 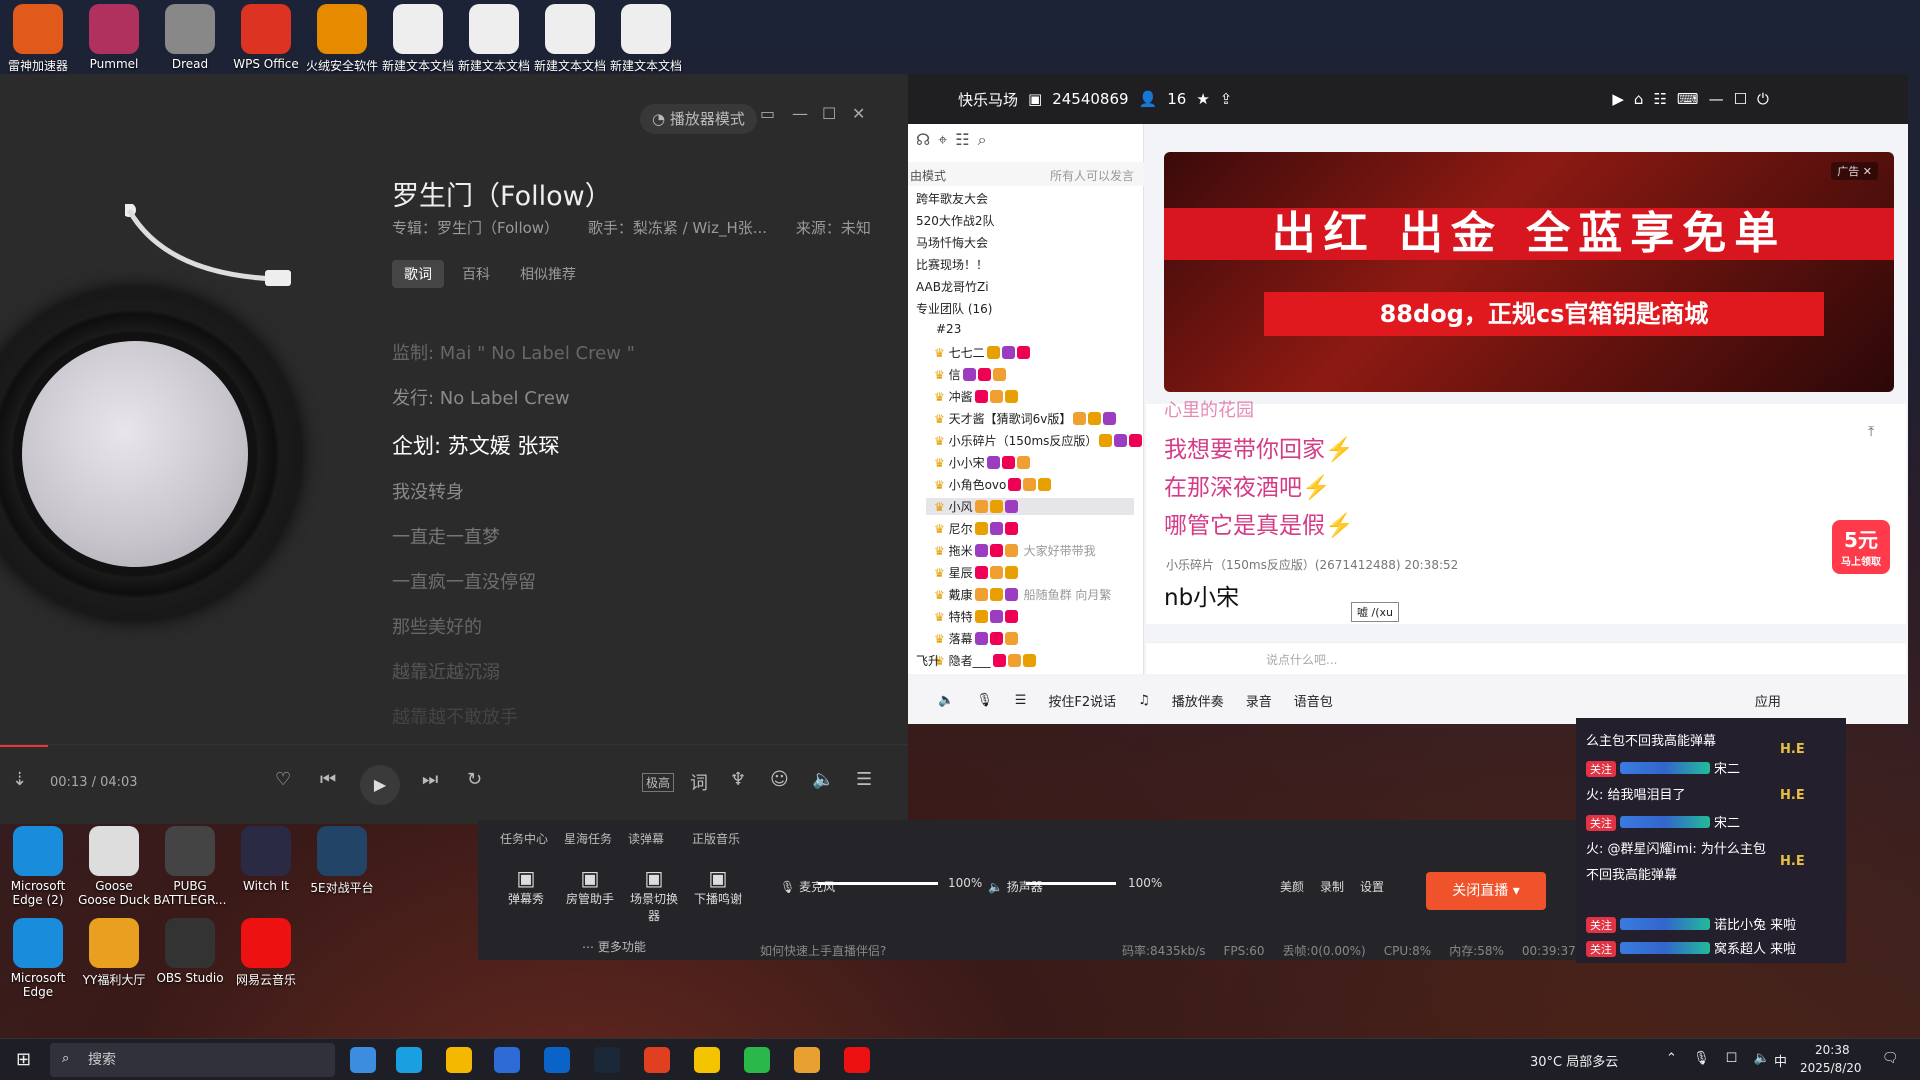 What do you see at coordinates (976, 528) in the screenshot?
I see `member-item: ♛ 尼尔` at bounding box center [976, 528].